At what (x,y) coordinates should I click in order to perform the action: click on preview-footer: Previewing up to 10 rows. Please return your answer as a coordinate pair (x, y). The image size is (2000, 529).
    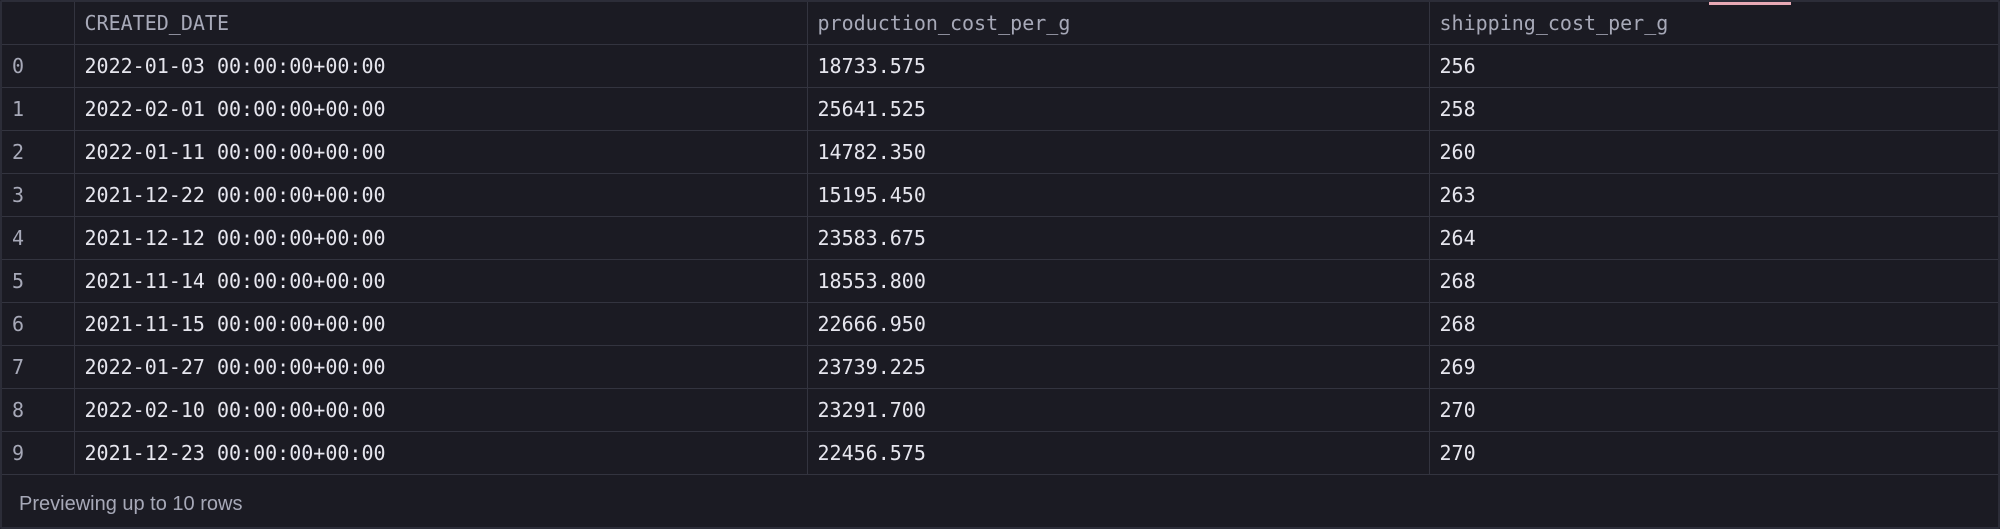
    Looking at the image, I should click on (1000, 504).